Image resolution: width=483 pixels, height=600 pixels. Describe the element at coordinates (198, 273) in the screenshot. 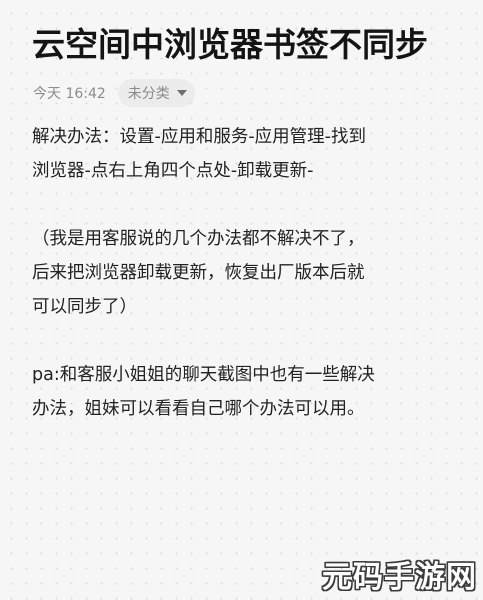

I see `note-line: 后来把浏览器卸载更新，恢复出厂版本后就` at that location.